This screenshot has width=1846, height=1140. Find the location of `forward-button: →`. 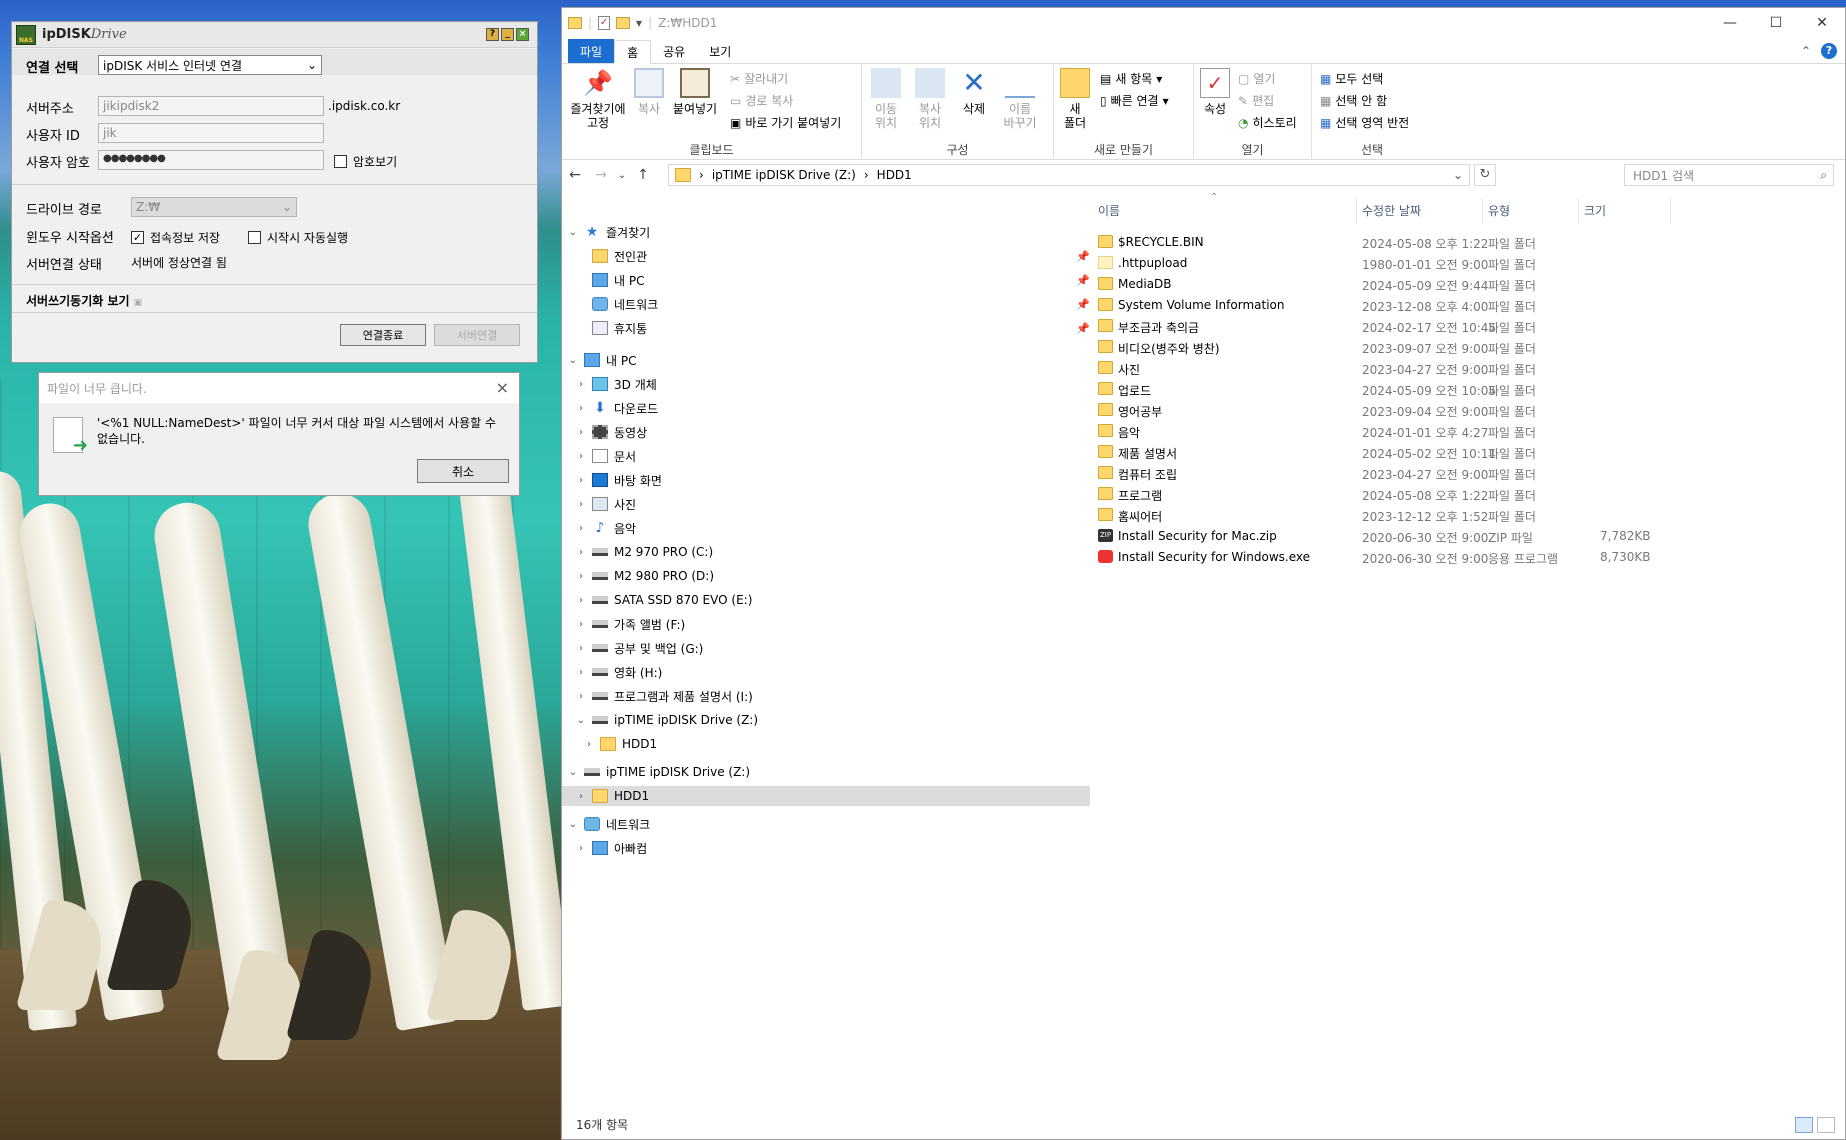

forward-button: → is located at coordinates (601, 175).